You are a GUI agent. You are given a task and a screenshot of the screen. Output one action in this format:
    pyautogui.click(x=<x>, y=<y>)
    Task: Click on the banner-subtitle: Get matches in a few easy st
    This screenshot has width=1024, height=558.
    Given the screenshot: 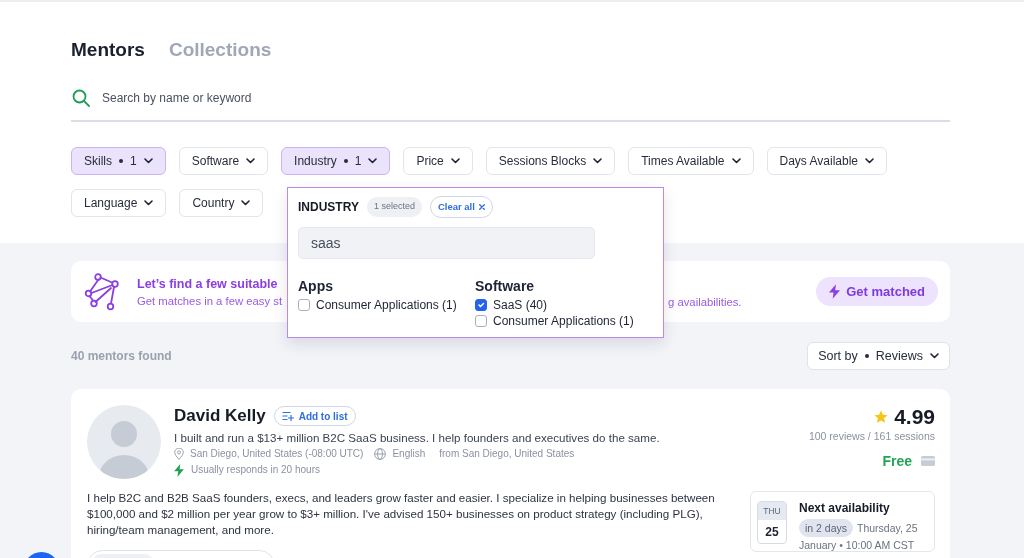 What is the action you would take?
    pyautogui.click(x=210, y=300)
    